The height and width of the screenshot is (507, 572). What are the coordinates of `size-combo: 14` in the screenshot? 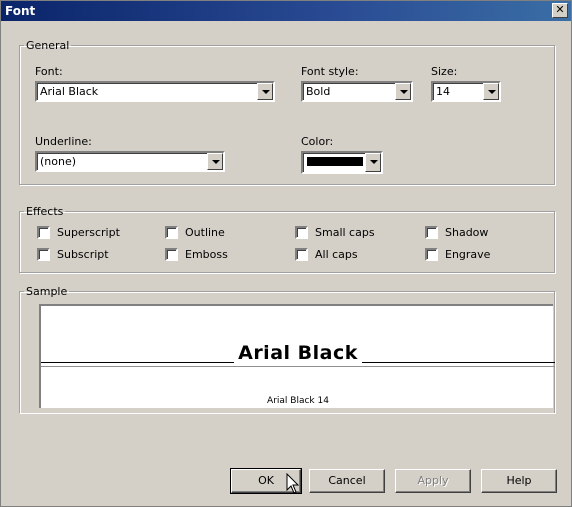 It's located at (466, 91).